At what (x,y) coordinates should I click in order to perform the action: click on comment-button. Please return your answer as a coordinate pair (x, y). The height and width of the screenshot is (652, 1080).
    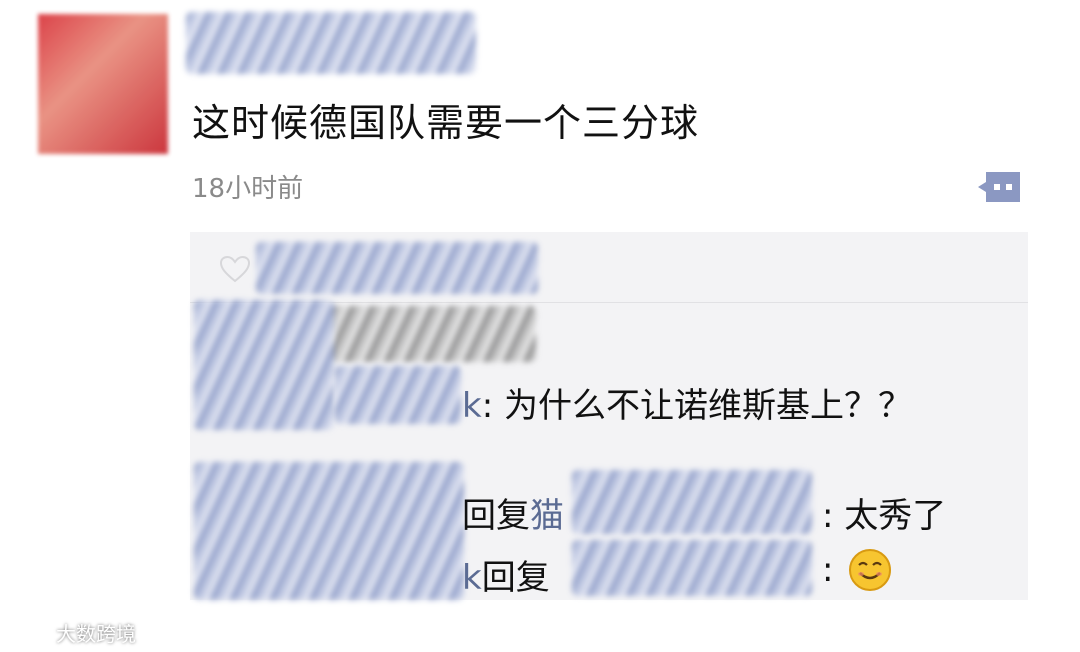
    Looking at the image, I should click on (1000, 187).